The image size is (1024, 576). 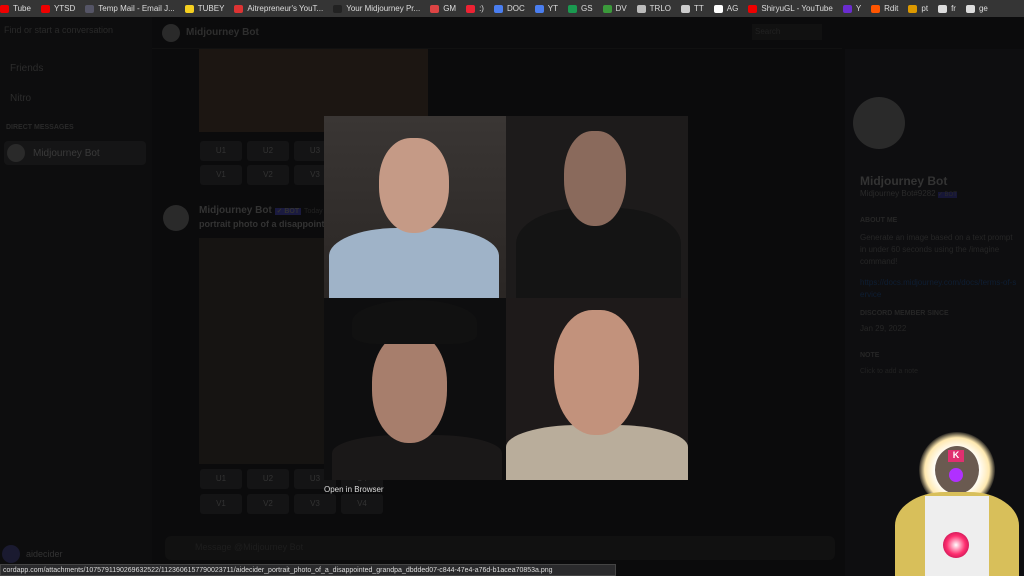 What do you see at coordinates (11, 554) in the screenshot?
I see `user-avatar` at bounding box center [11, 554].